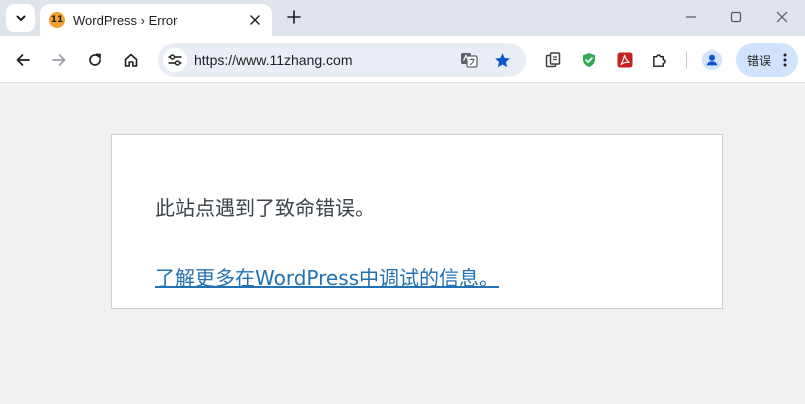  I want to click on plus-icon, so click(294, 17).